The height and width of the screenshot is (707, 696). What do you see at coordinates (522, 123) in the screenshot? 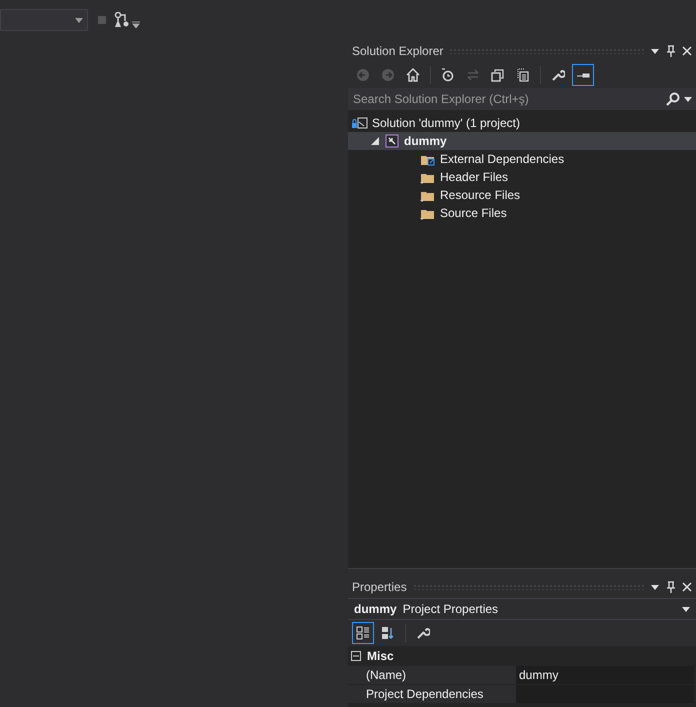
I see `tree-item: Solution 'dummy' (1 project)` at bounding box center [522, 123].